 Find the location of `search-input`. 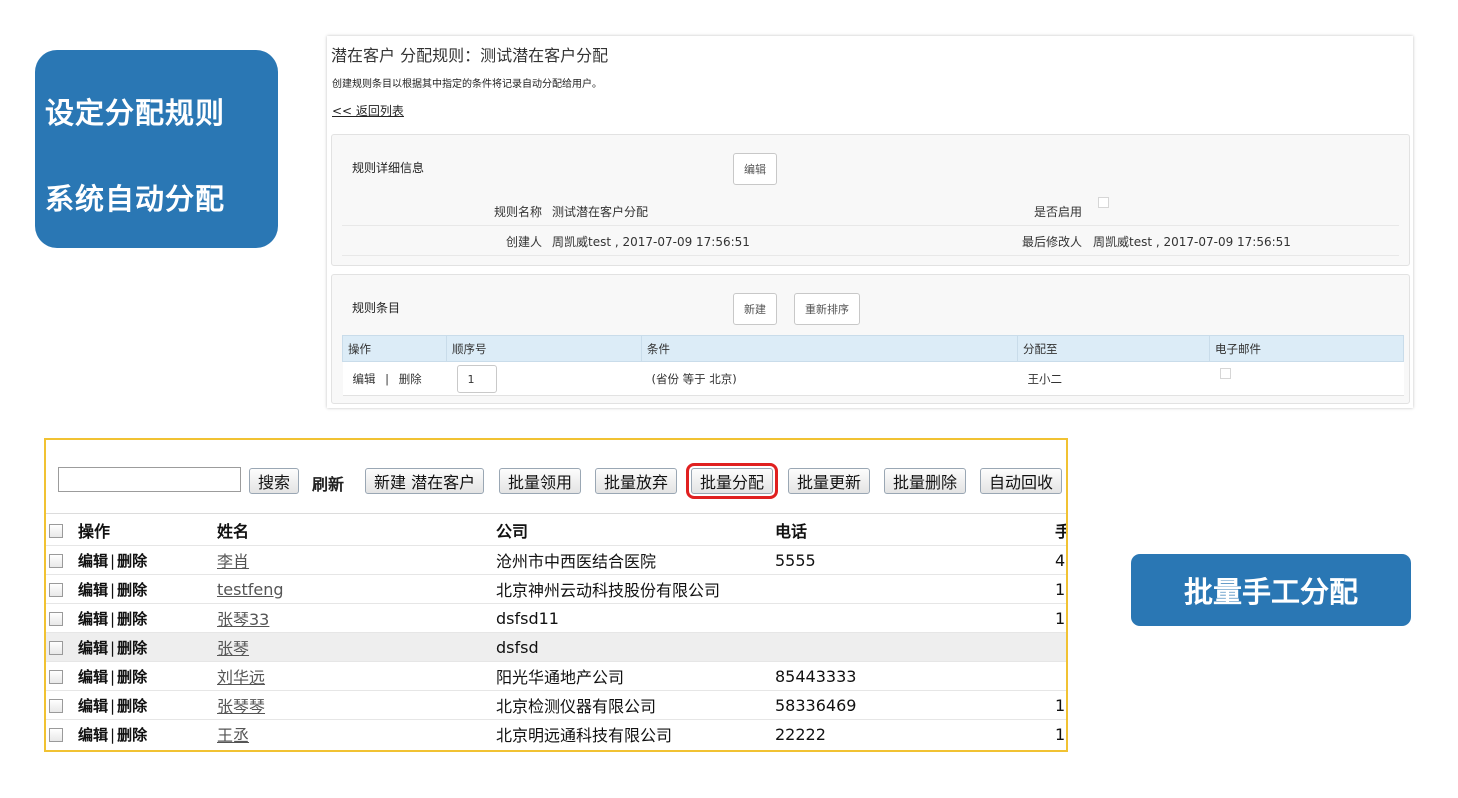

search-input is located at coordinates (149, 479).